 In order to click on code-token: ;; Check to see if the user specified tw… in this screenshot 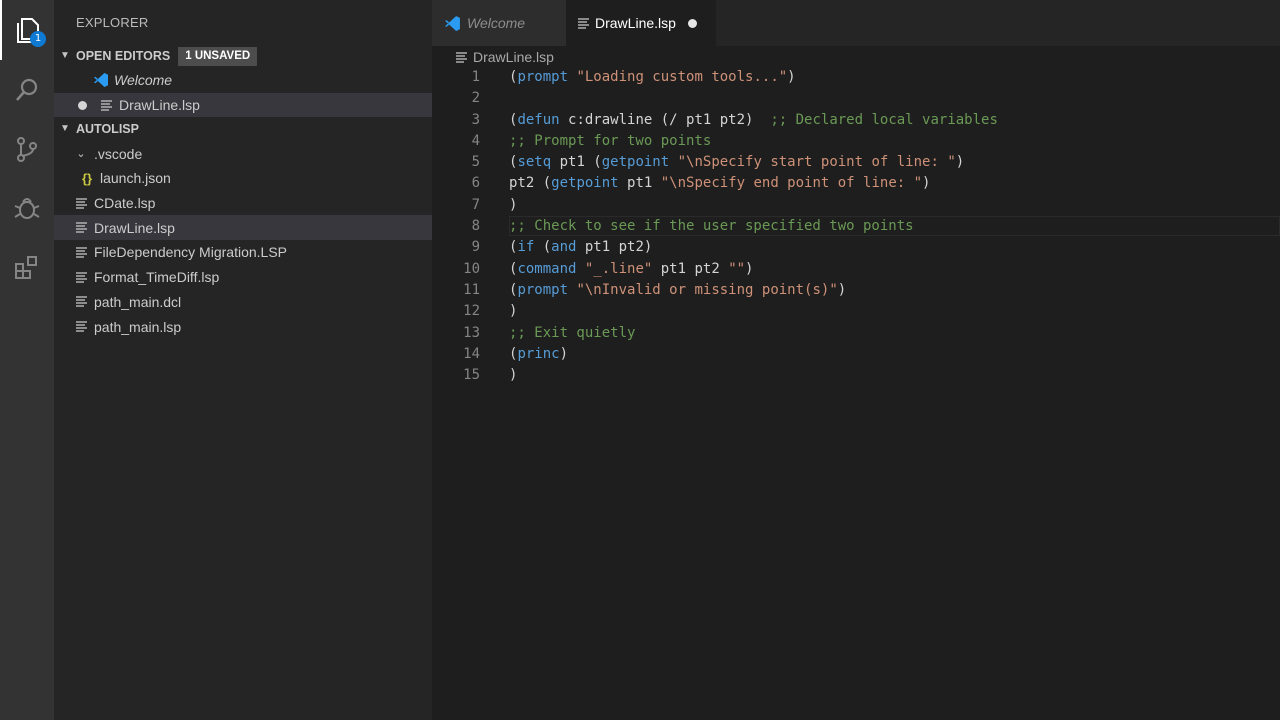, I will do `click(711, 226)`.